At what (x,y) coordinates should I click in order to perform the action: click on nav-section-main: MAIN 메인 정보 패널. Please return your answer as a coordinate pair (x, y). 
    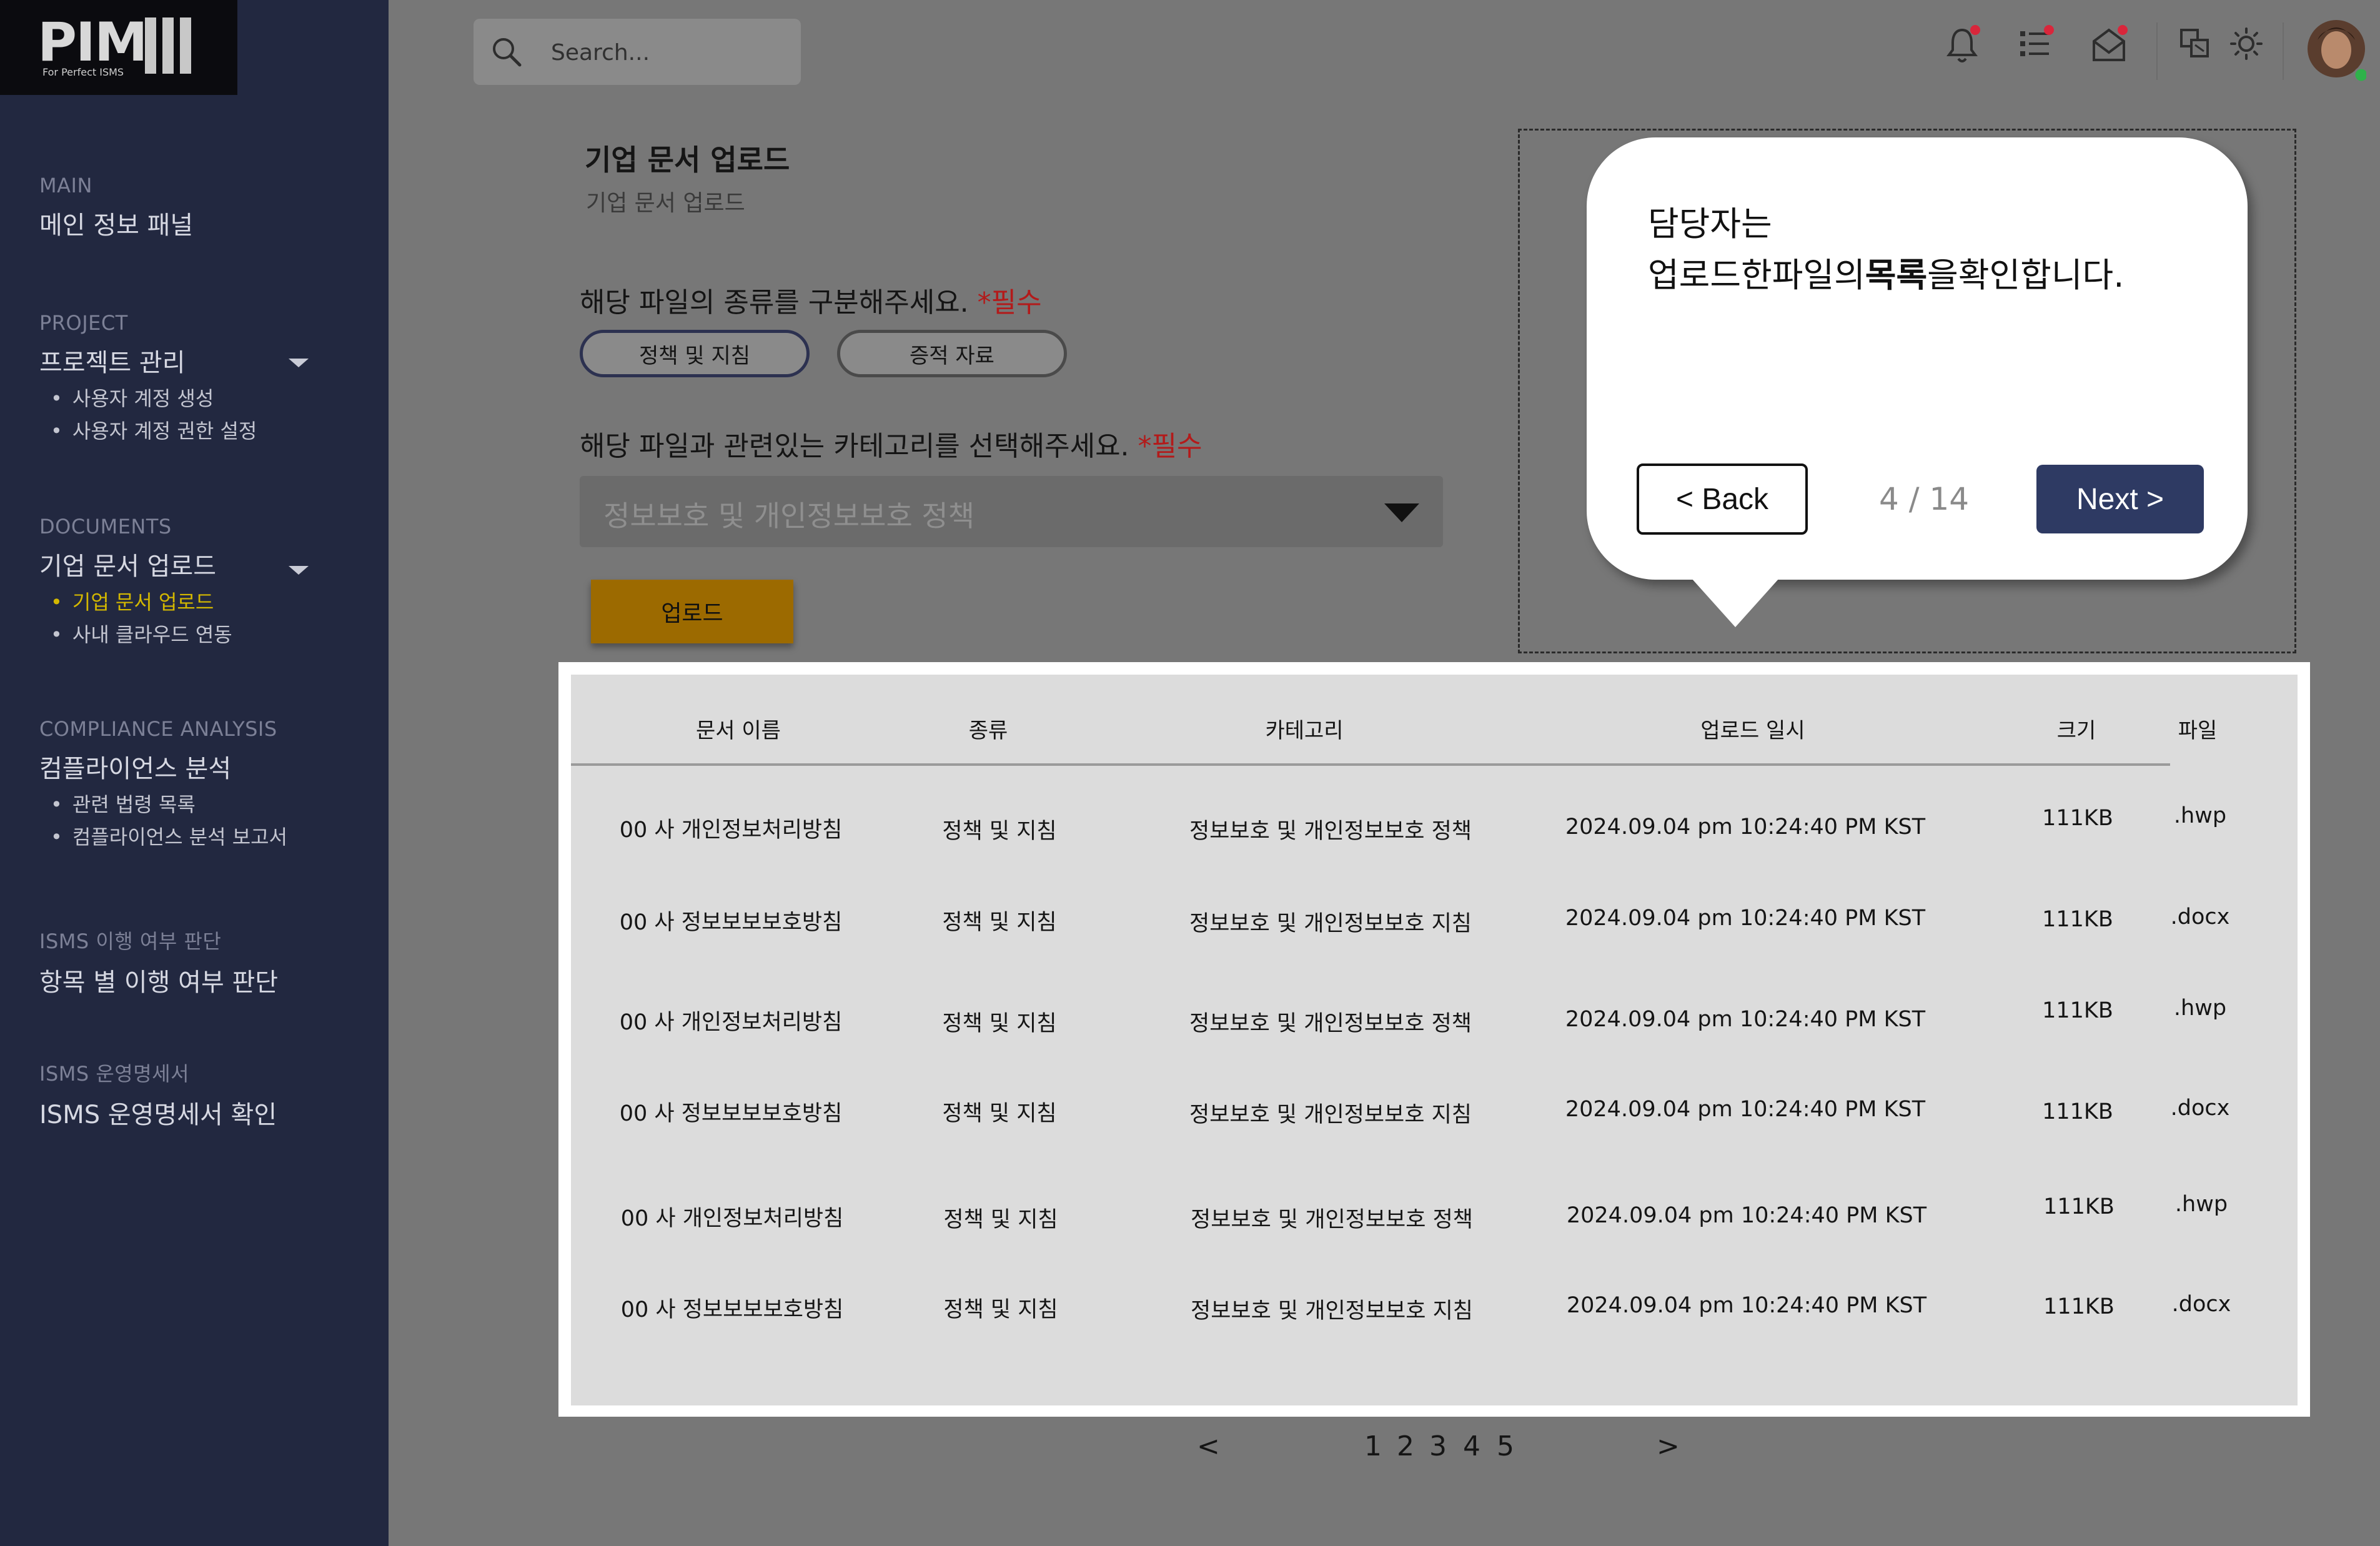
    Looking at the image, I should click on (116, 208).